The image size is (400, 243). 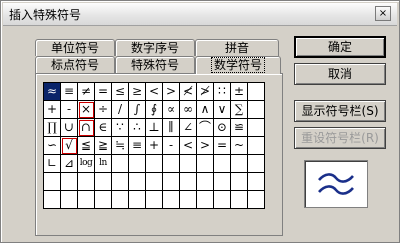 I want to click on show-symbol-bar-button: 显示符号栏(S), so click(x=340, y=111).